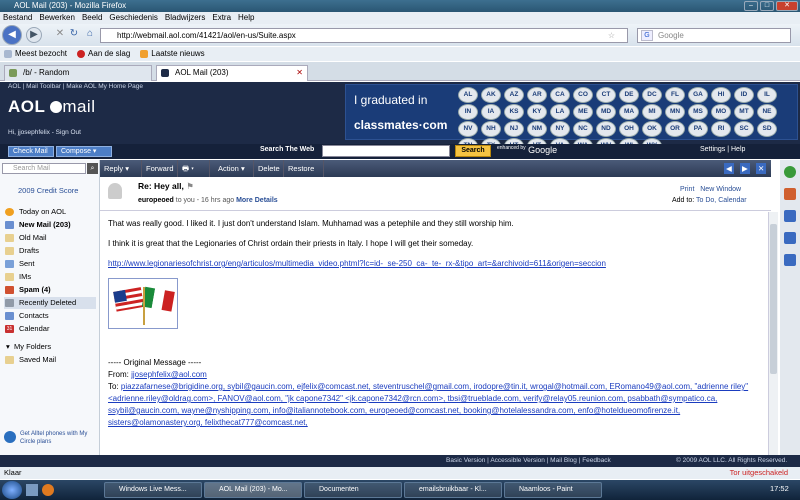 The height and width of the screenshot is (500, 800). Describe the element at coordinates (629, 112) in the screenshot. I see `state-button-ma: MA` at that location.